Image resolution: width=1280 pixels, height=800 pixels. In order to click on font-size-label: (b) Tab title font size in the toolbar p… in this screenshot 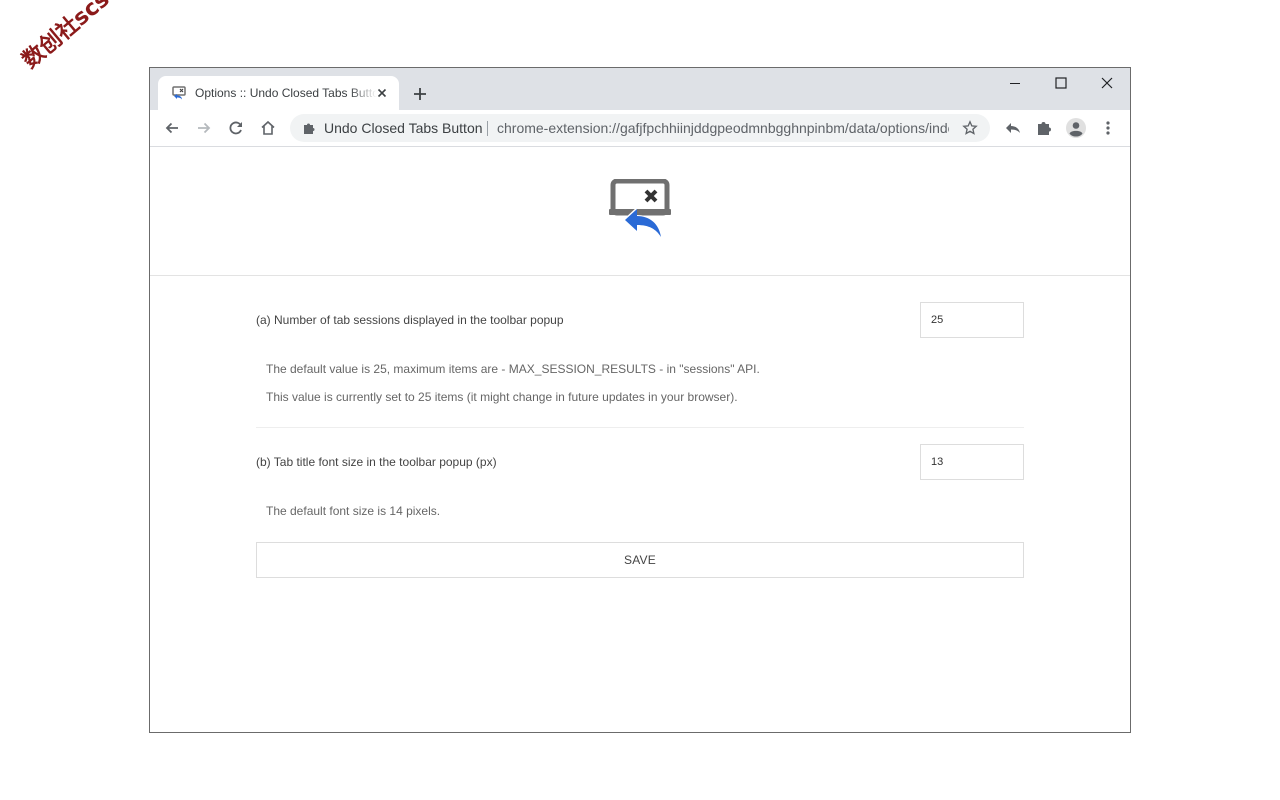, I will do `click(376, 462)`.